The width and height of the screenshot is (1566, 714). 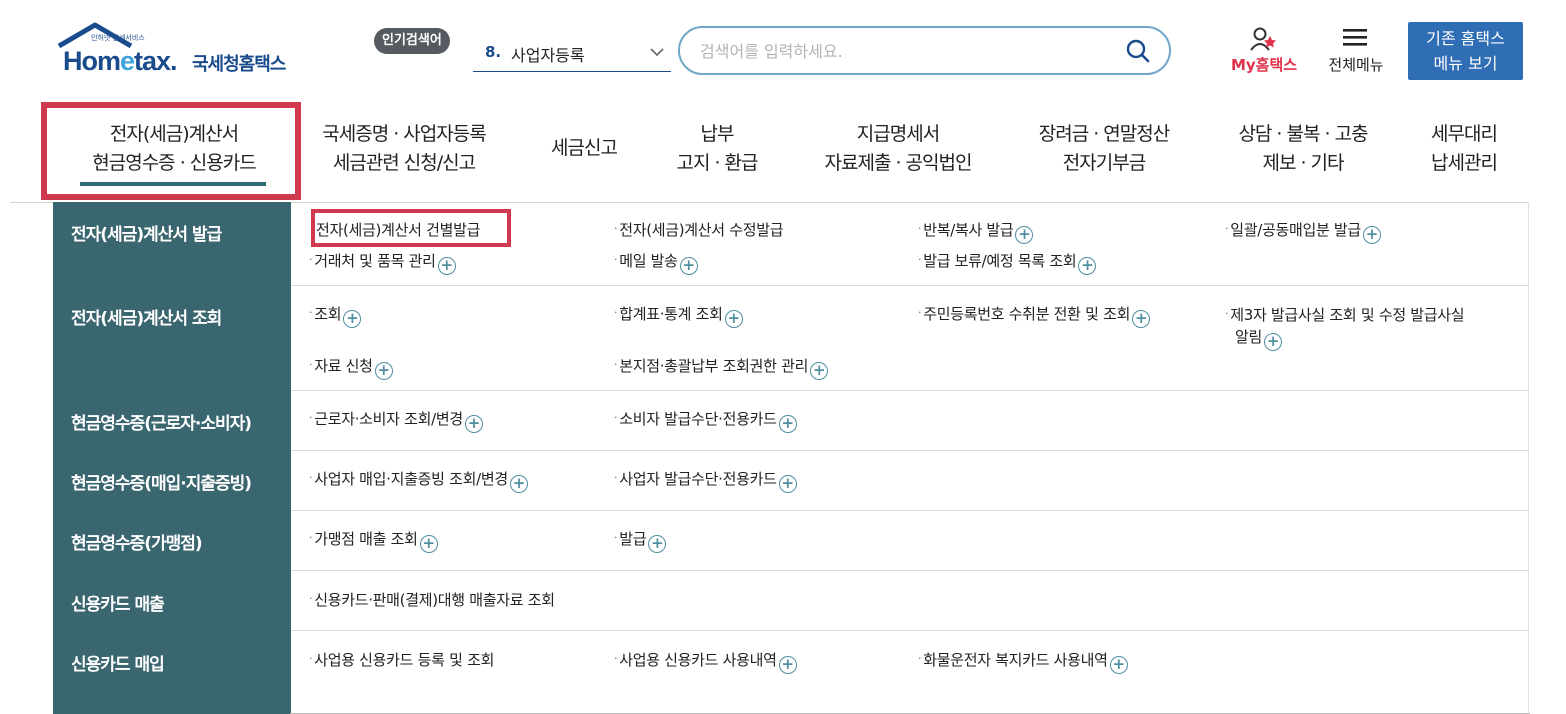 I want to click on submenu-category-column, so click(x=172, y=458).